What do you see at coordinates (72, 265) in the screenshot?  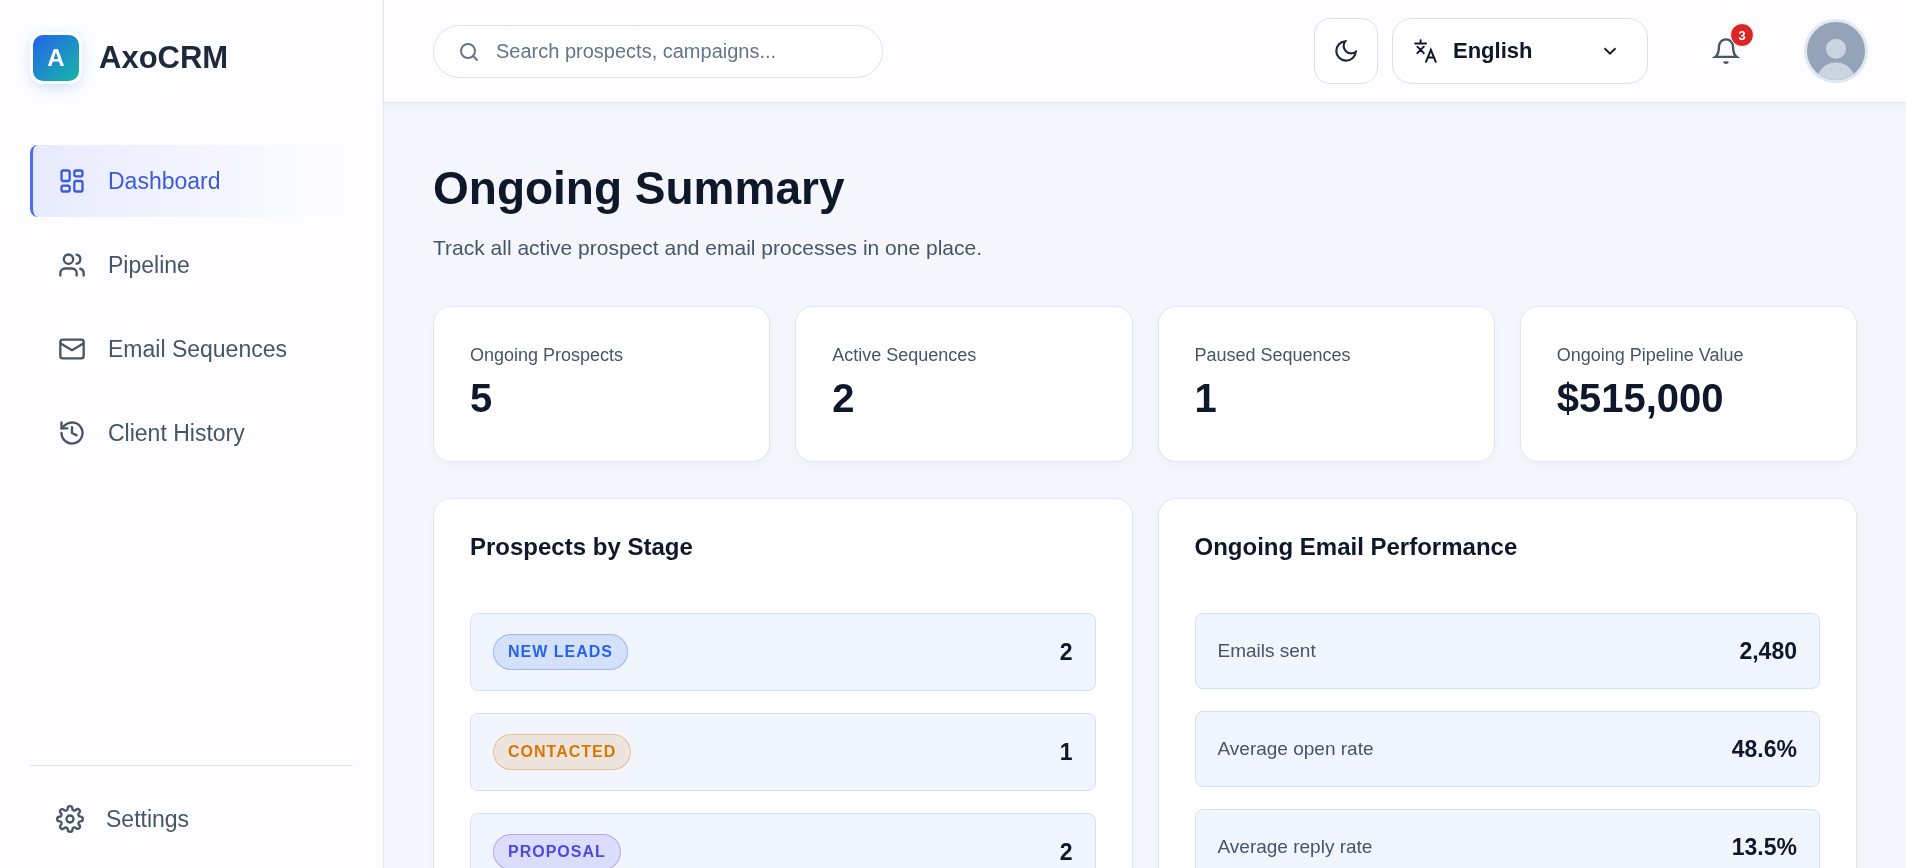 I see `users-icon` at bounding box center [72, 265].